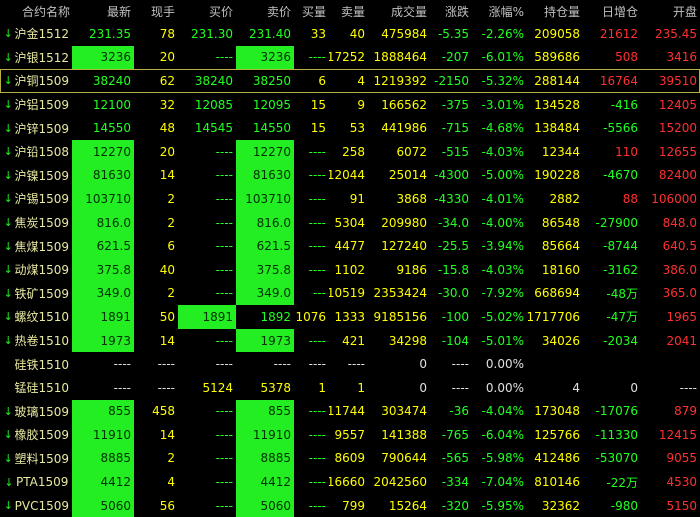 The height and width of the screenshot is (517, 700). Describe the element at coordinates (103, 505) in the screenshot. I see `quote-cell: 5060` at that location.